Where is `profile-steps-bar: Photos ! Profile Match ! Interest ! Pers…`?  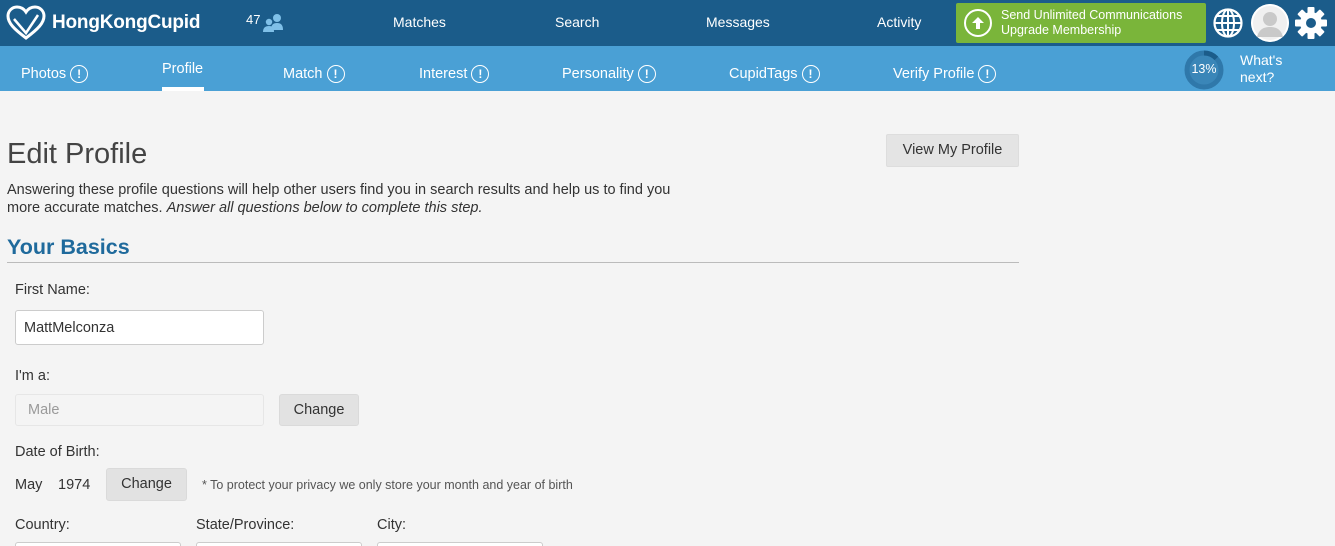
profile-steps-bar: Photos ! Profile Match ! Interest ! Pers… is located at coordinates (667, 68).